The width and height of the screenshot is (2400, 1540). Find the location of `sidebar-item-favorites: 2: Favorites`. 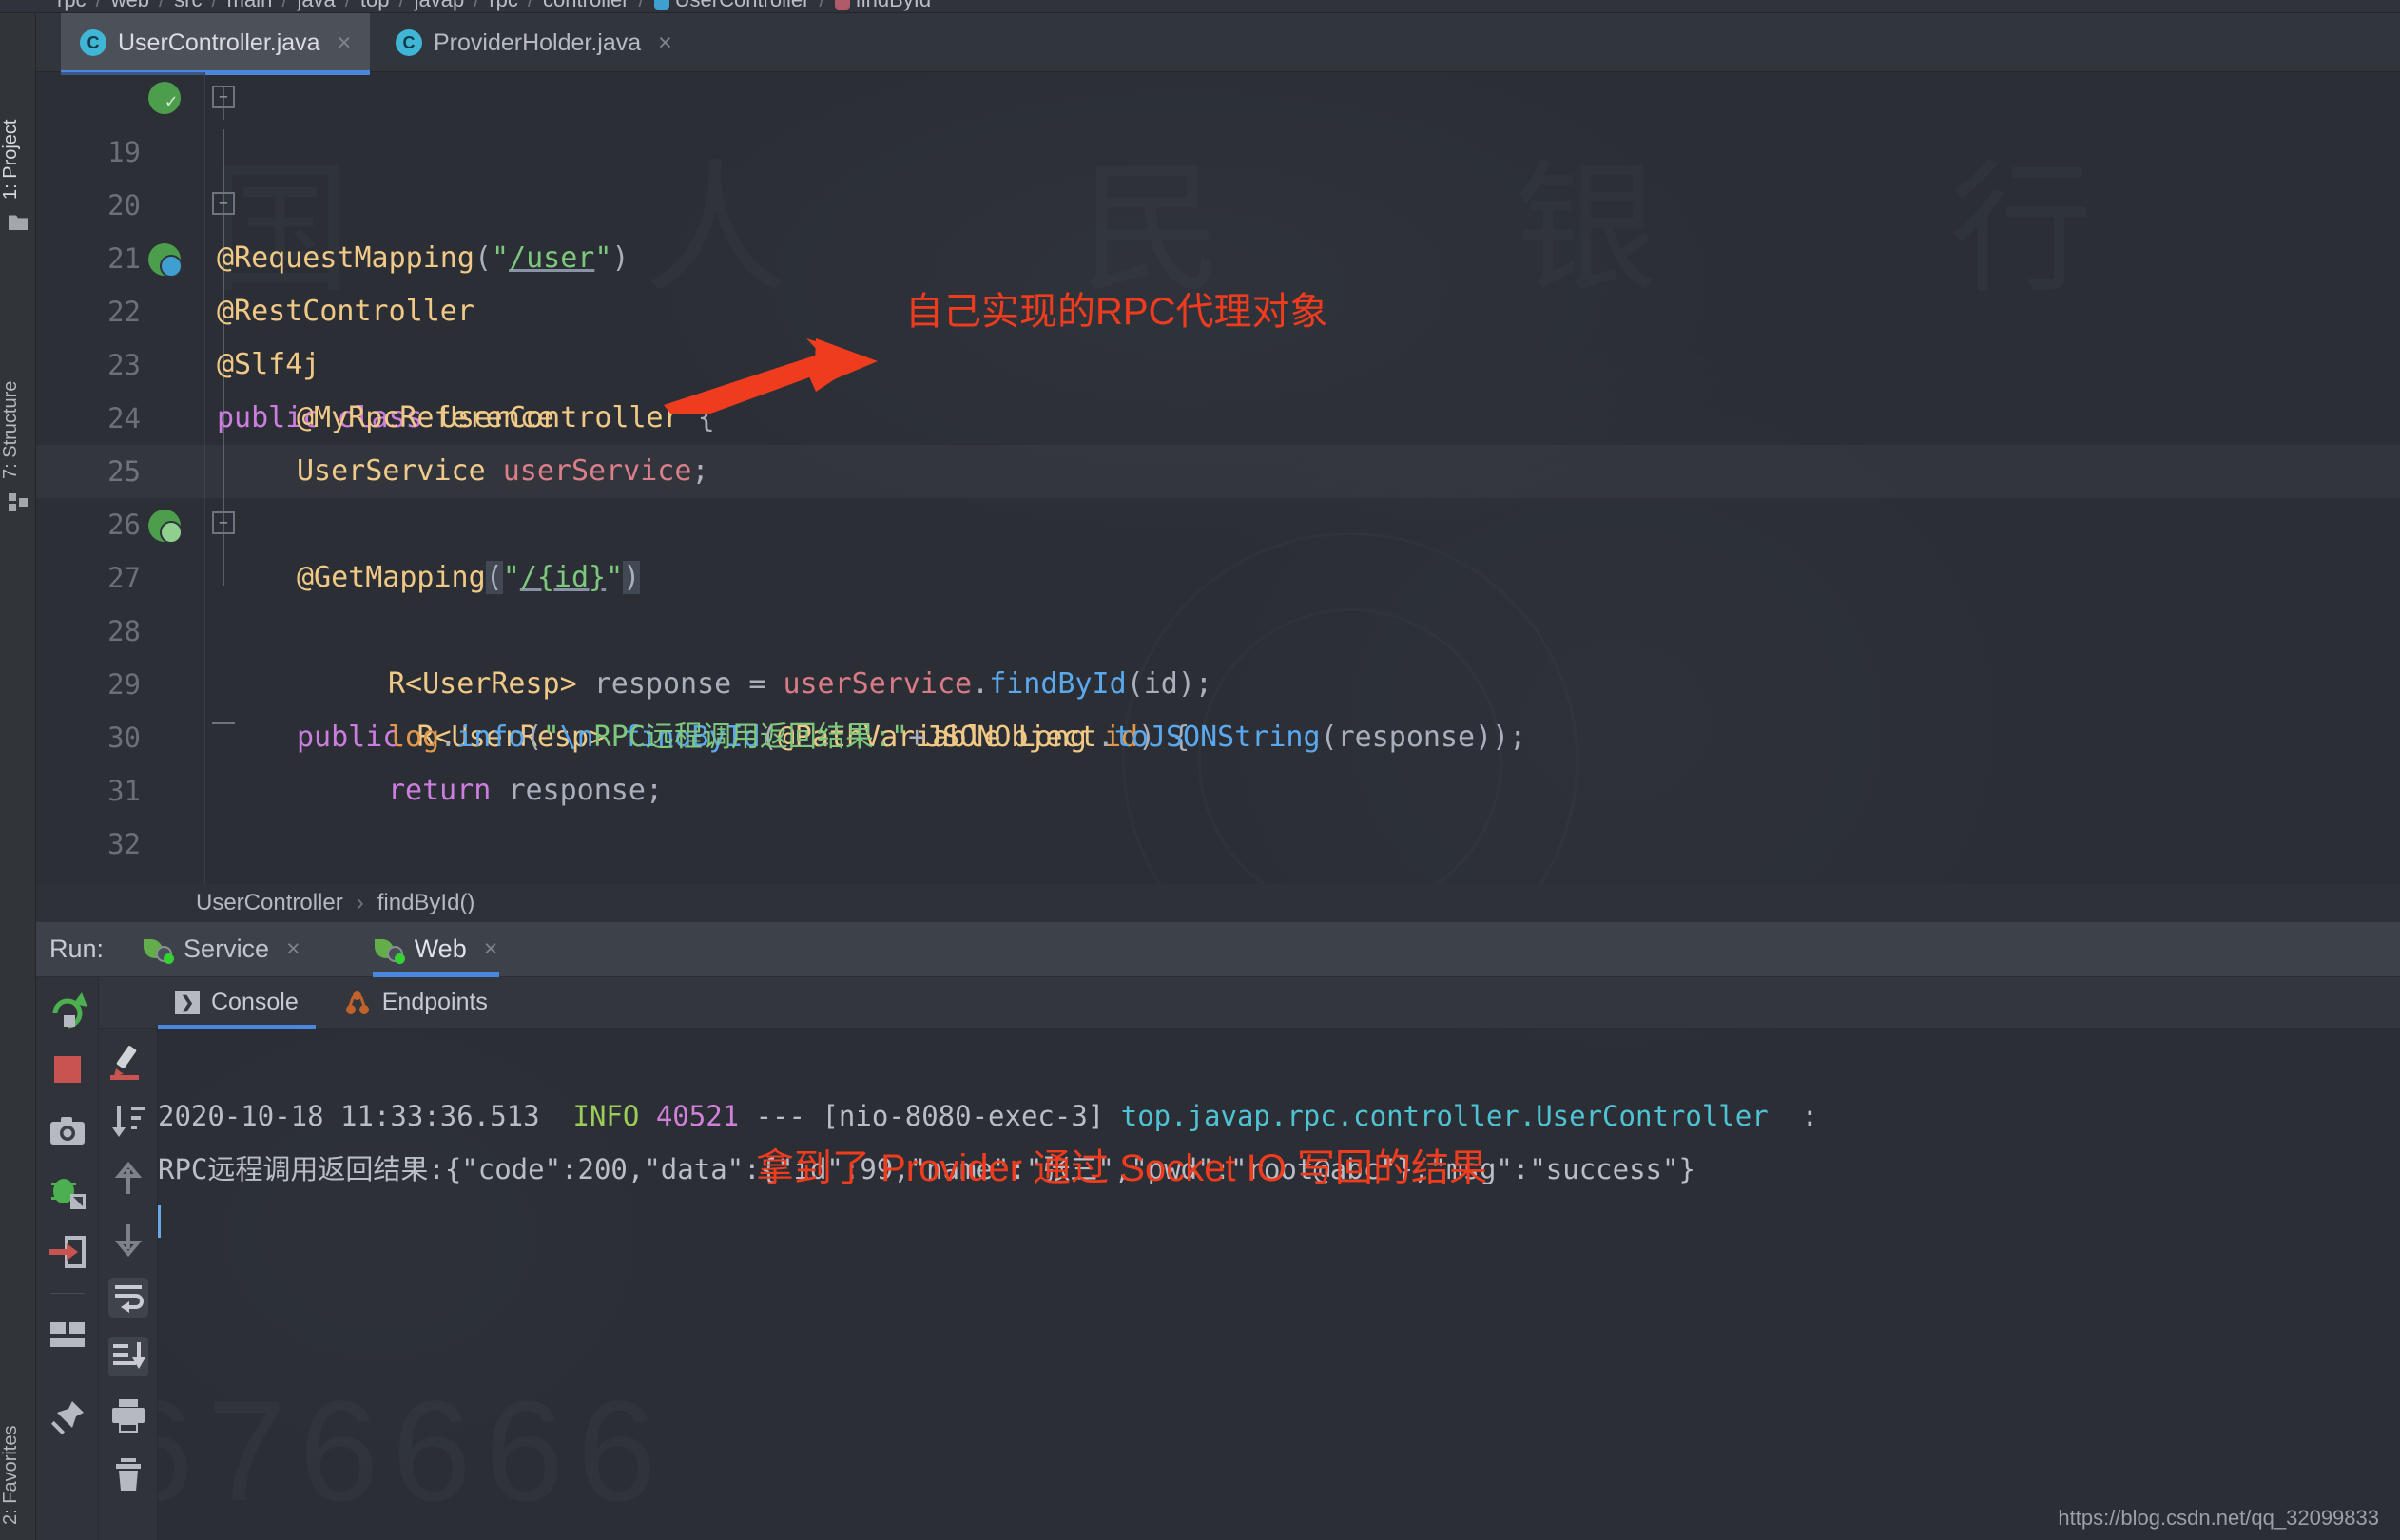

sidebar-item-favorites: 2: Favorites is located at coordinates (18, 1430).